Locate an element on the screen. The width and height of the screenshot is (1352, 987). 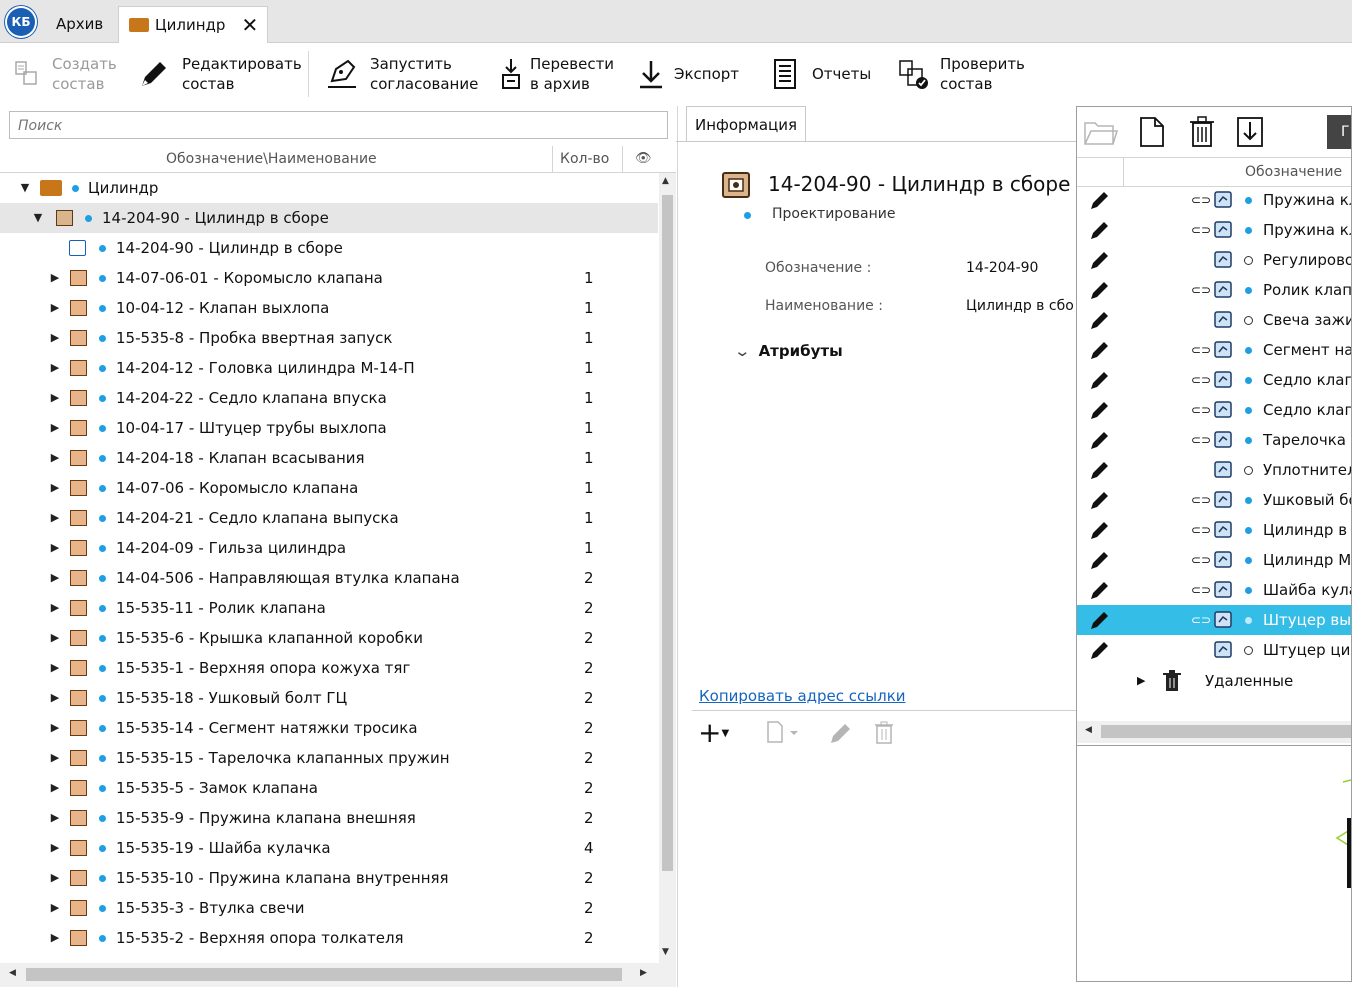
tree-row: ▶ 14-204-09 - Гильза цилиндра 1 is located at coordinates (329, 548).